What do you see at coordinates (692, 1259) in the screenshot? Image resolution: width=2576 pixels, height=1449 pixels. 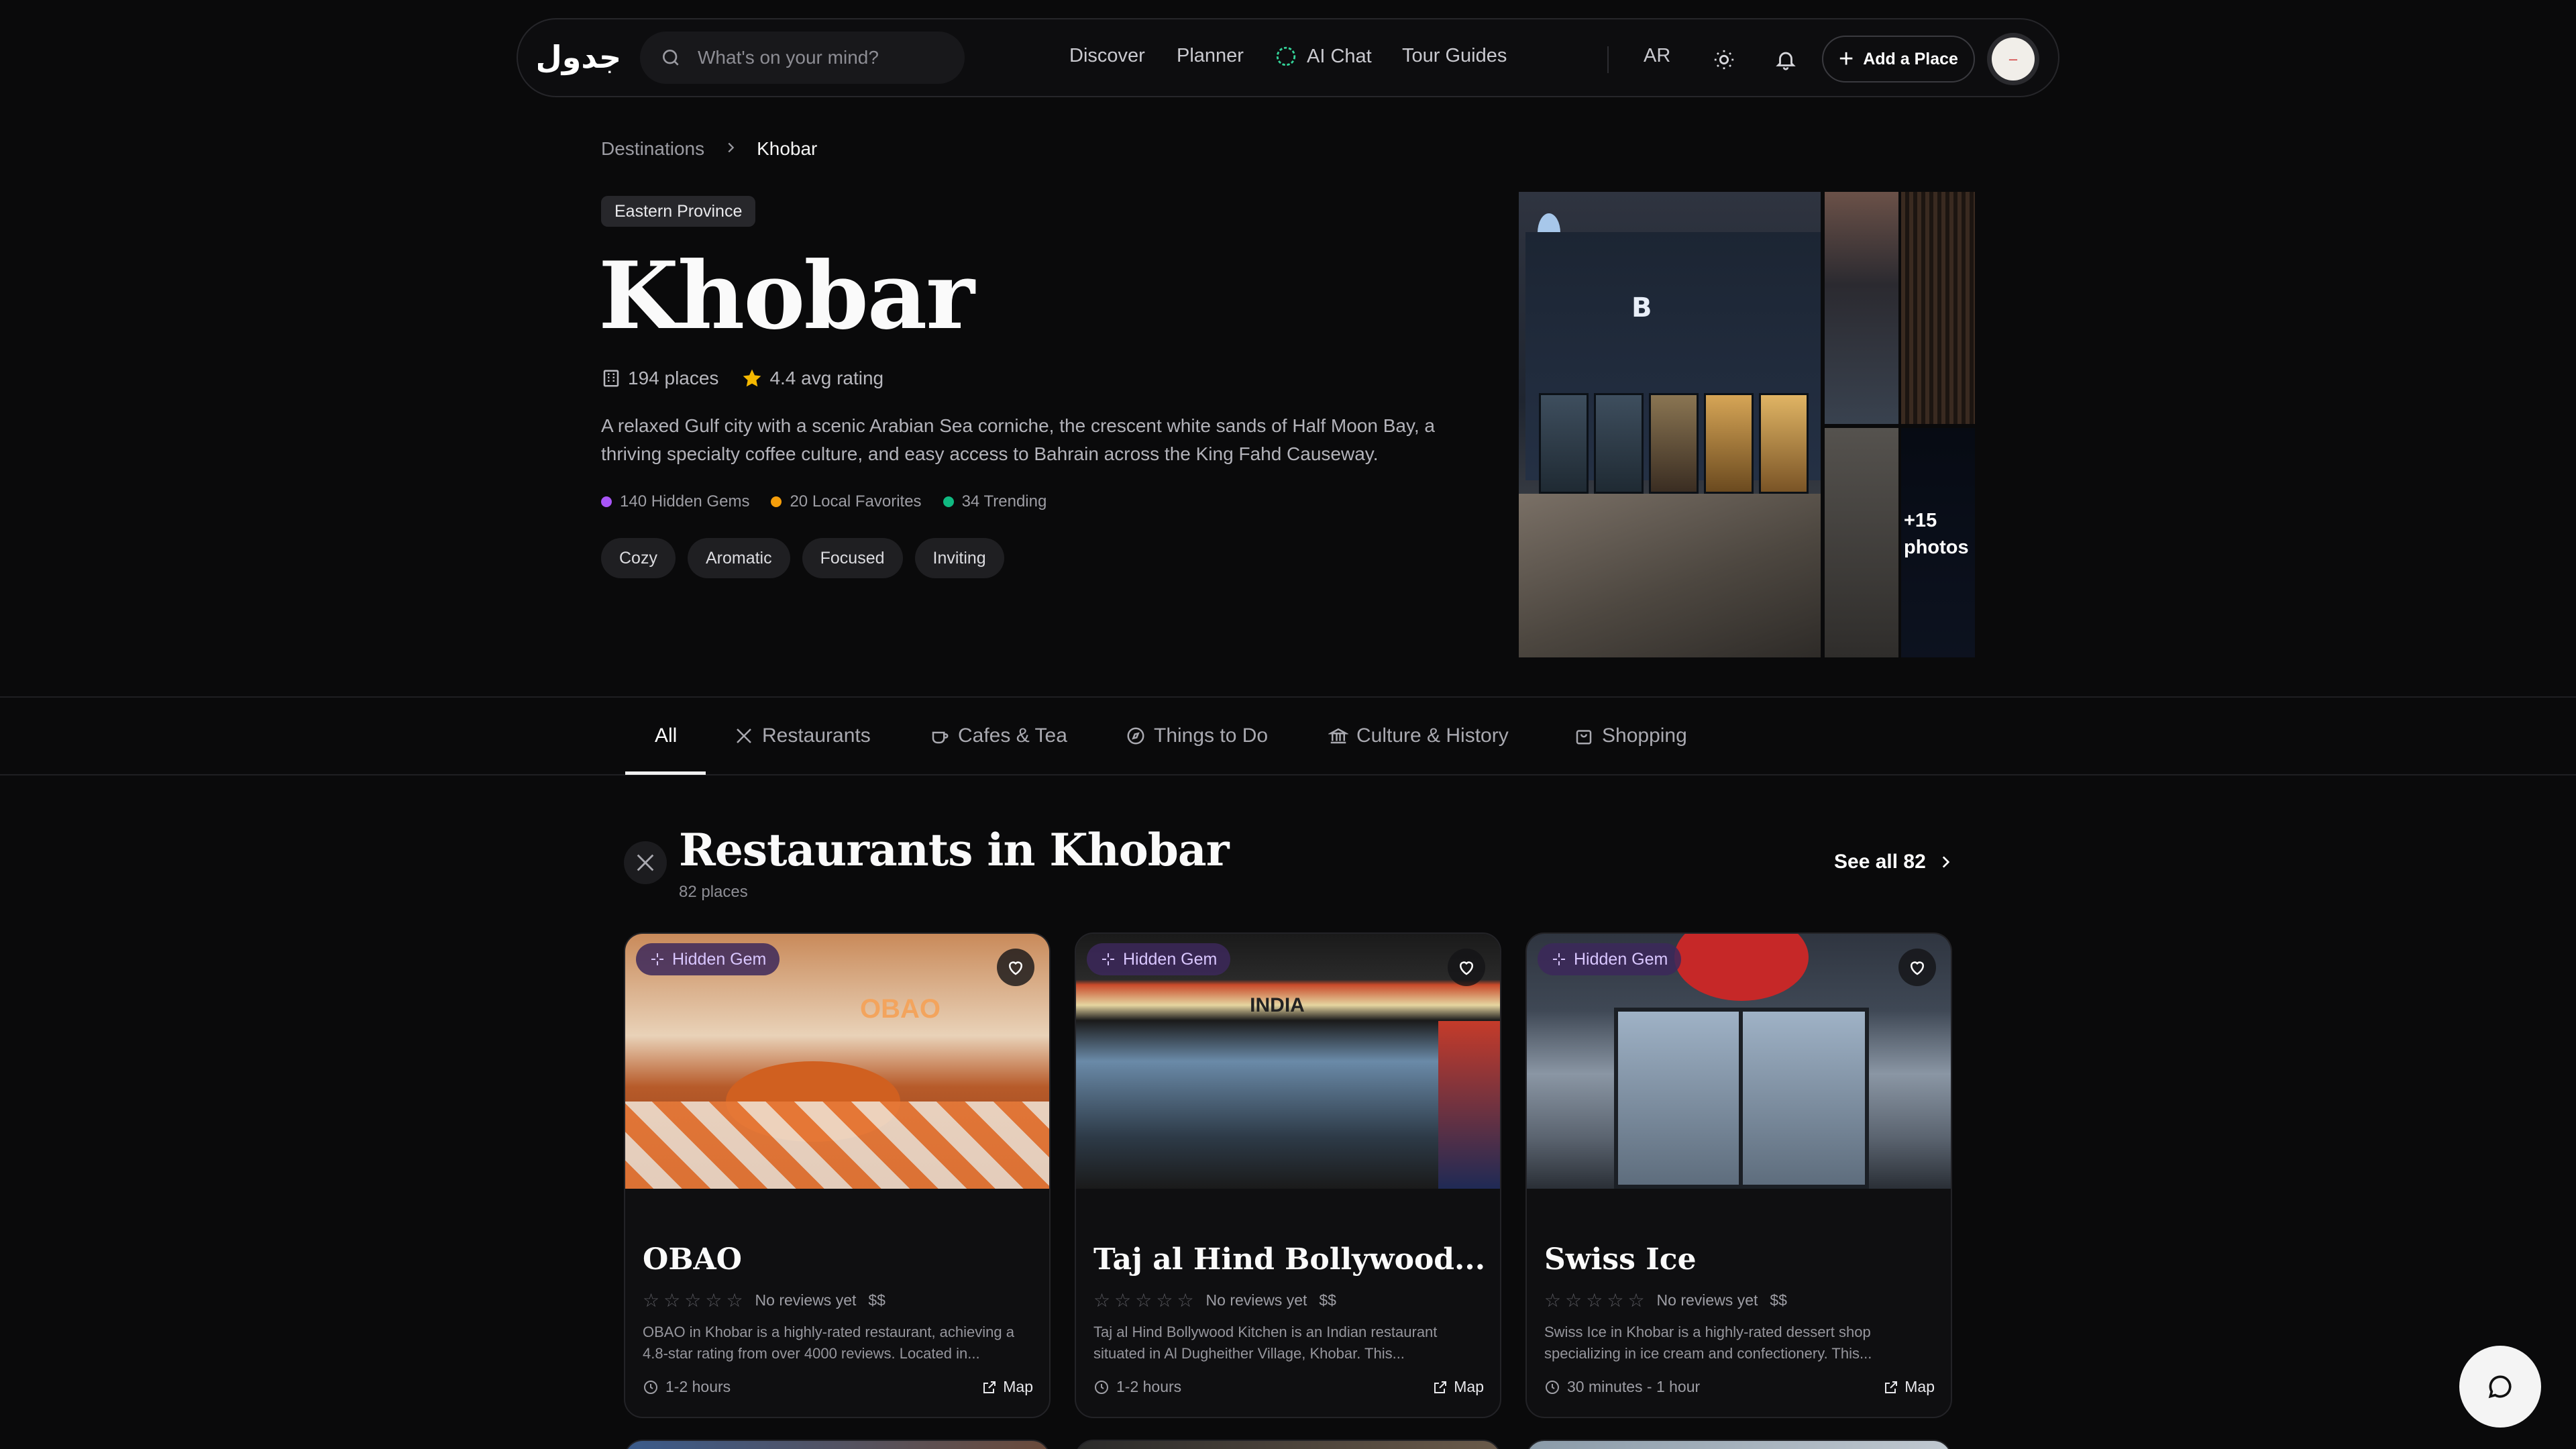 I see `place-name: OBAO` at bounding box center [692, 1259].